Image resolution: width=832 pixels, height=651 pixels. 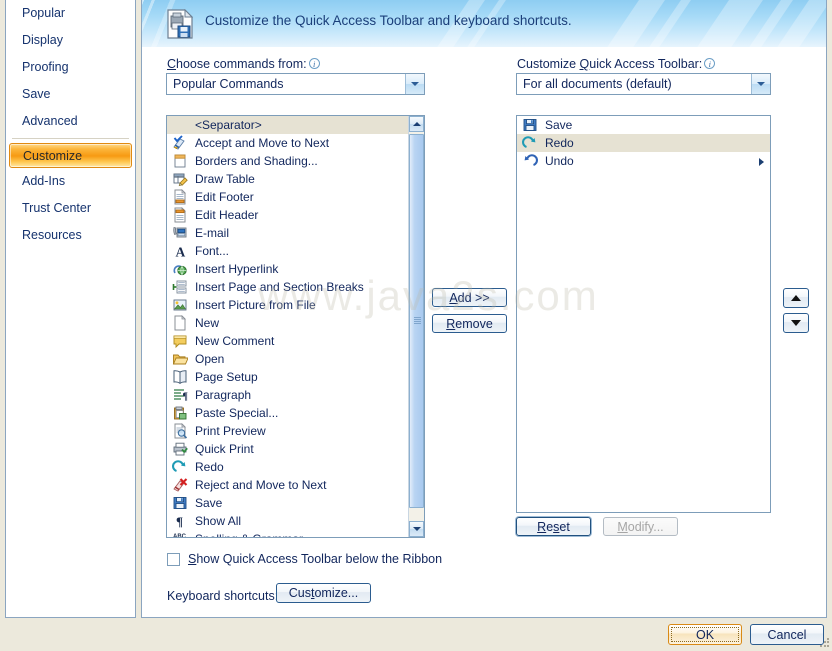 What do you see at coordinates (180, 161) in the screenshot?
I see `borders-shading-icon` at bounding box center [180, 161].